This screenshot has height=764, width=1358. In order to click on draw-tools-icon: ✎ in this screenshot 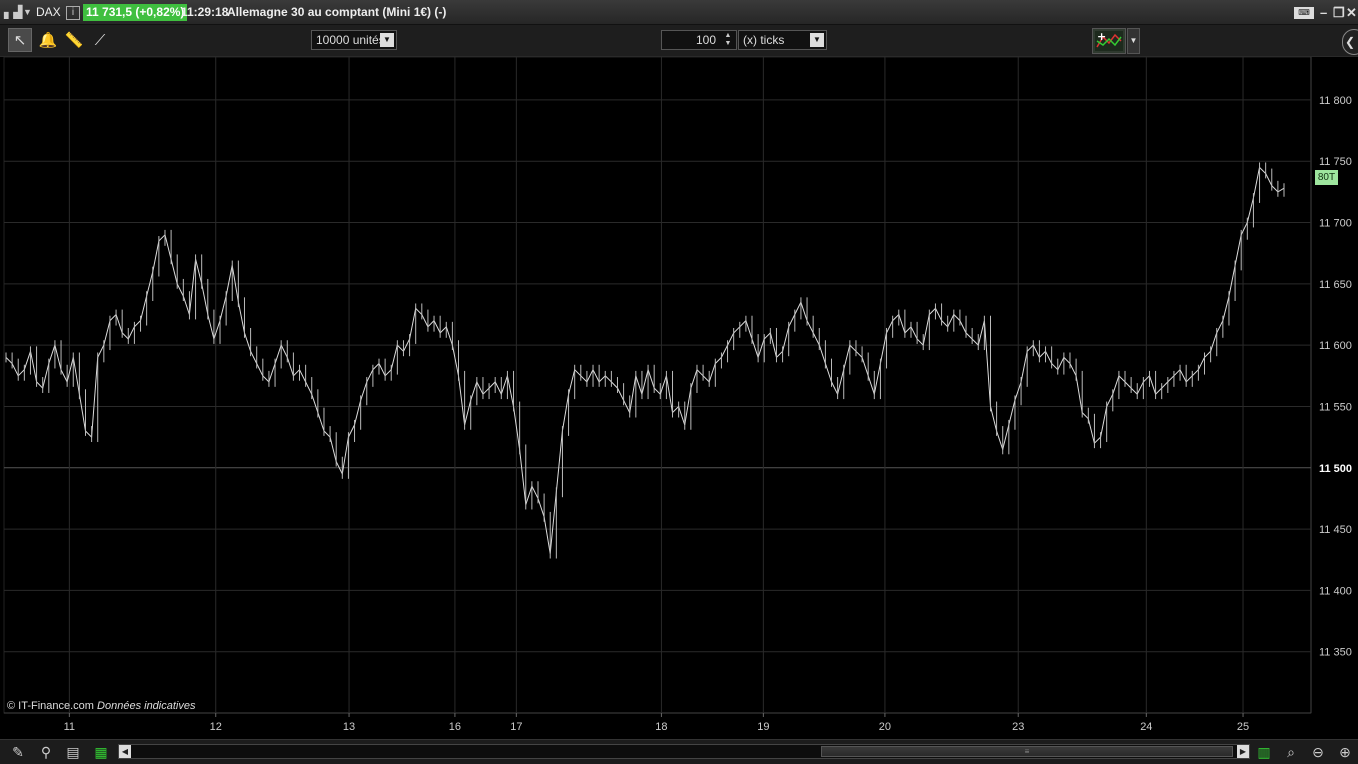, I will do `click(18, 752)`.